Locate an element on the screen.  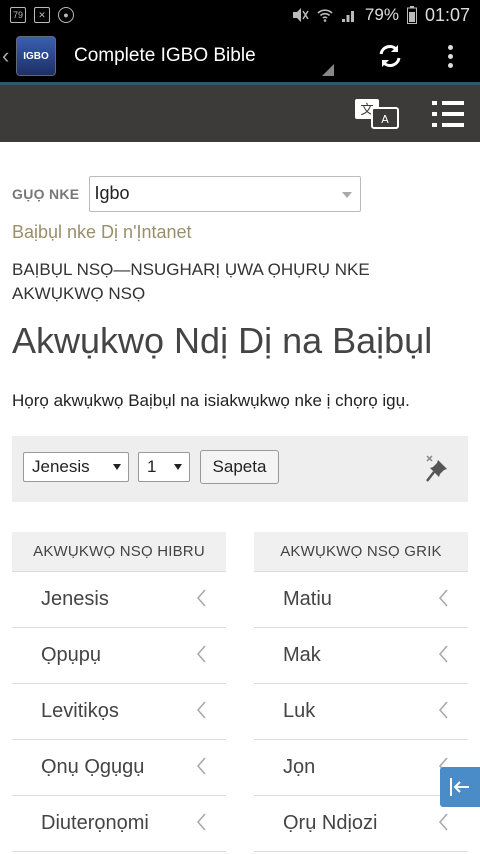
collapse-panel-button is located at coordinates (460, 787).